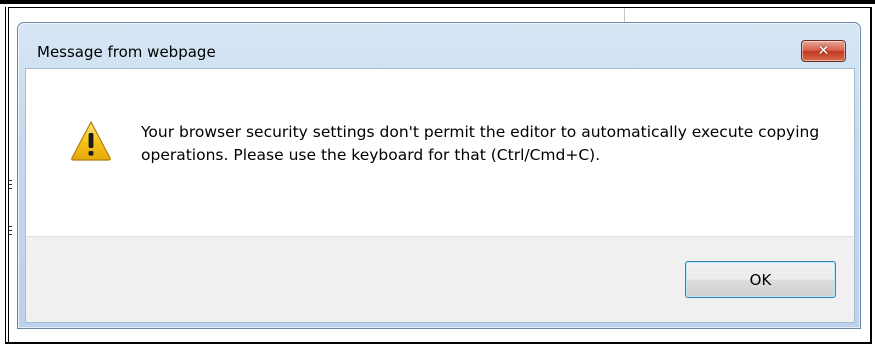 The width and height of the screenshot is (875, 346). I want to click on page-divider, so click(624, 15).